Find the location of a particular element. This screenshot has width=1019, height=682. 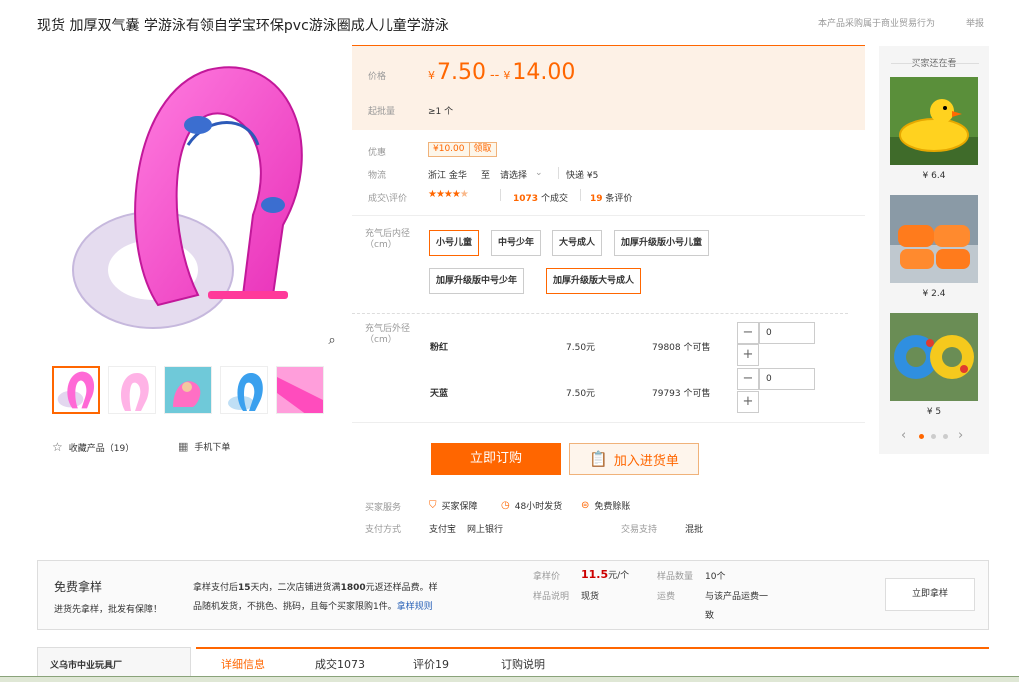

sample-rule-link: 拿样规则 is located at coordinates (415, 607).